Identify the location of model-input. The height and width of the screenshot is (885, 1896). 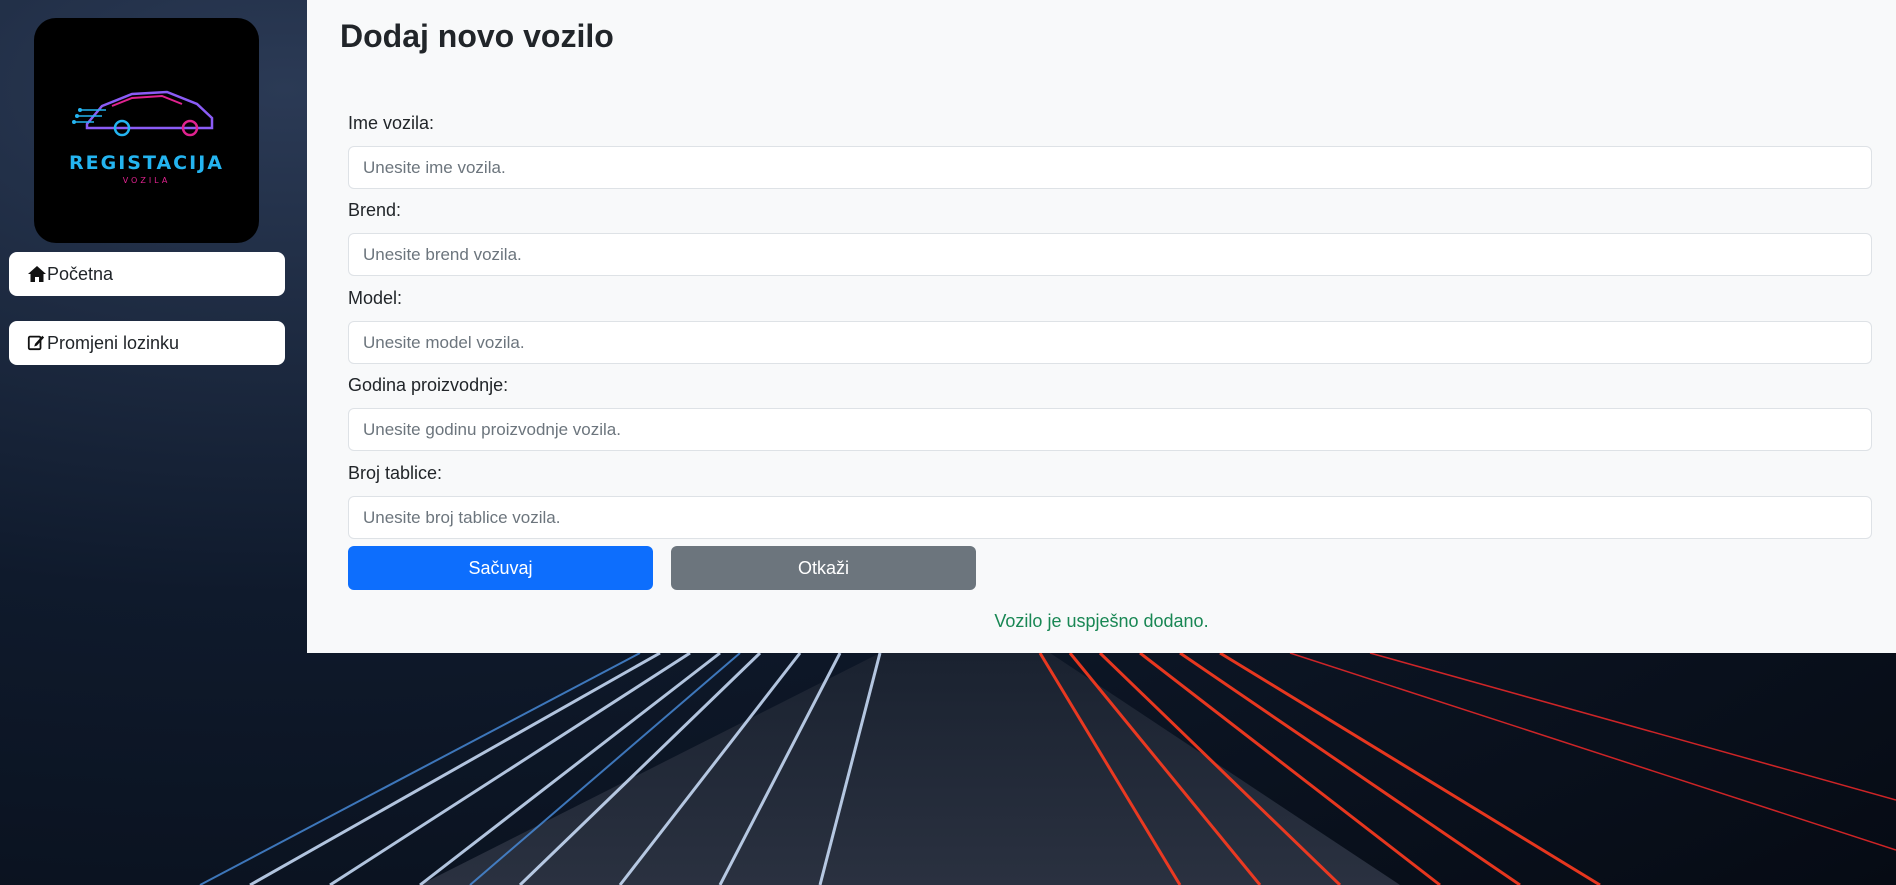
(1110, 342).